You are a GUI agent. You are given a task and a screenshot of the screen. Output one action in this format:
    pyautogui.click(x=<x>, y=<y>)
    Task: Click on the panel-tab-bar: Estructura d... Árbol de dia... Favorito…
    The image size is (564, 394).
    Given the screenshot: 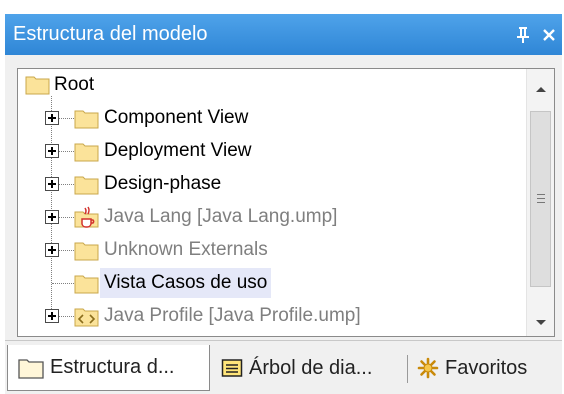 What is the action you would take?
    pyautogui.click(x=283, y=367)
    